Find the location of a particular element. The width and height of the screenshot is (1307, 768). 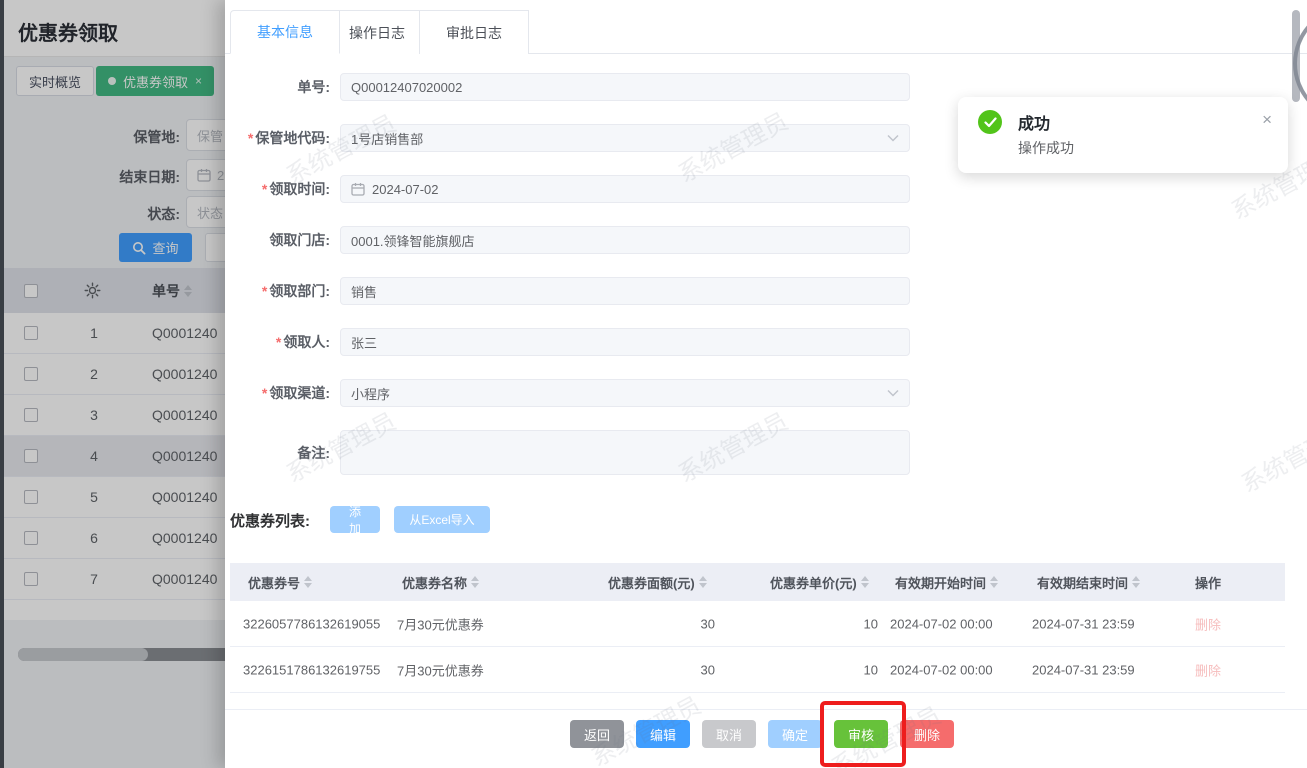

column-label: 操作 is located at coordinates (1208, 583).